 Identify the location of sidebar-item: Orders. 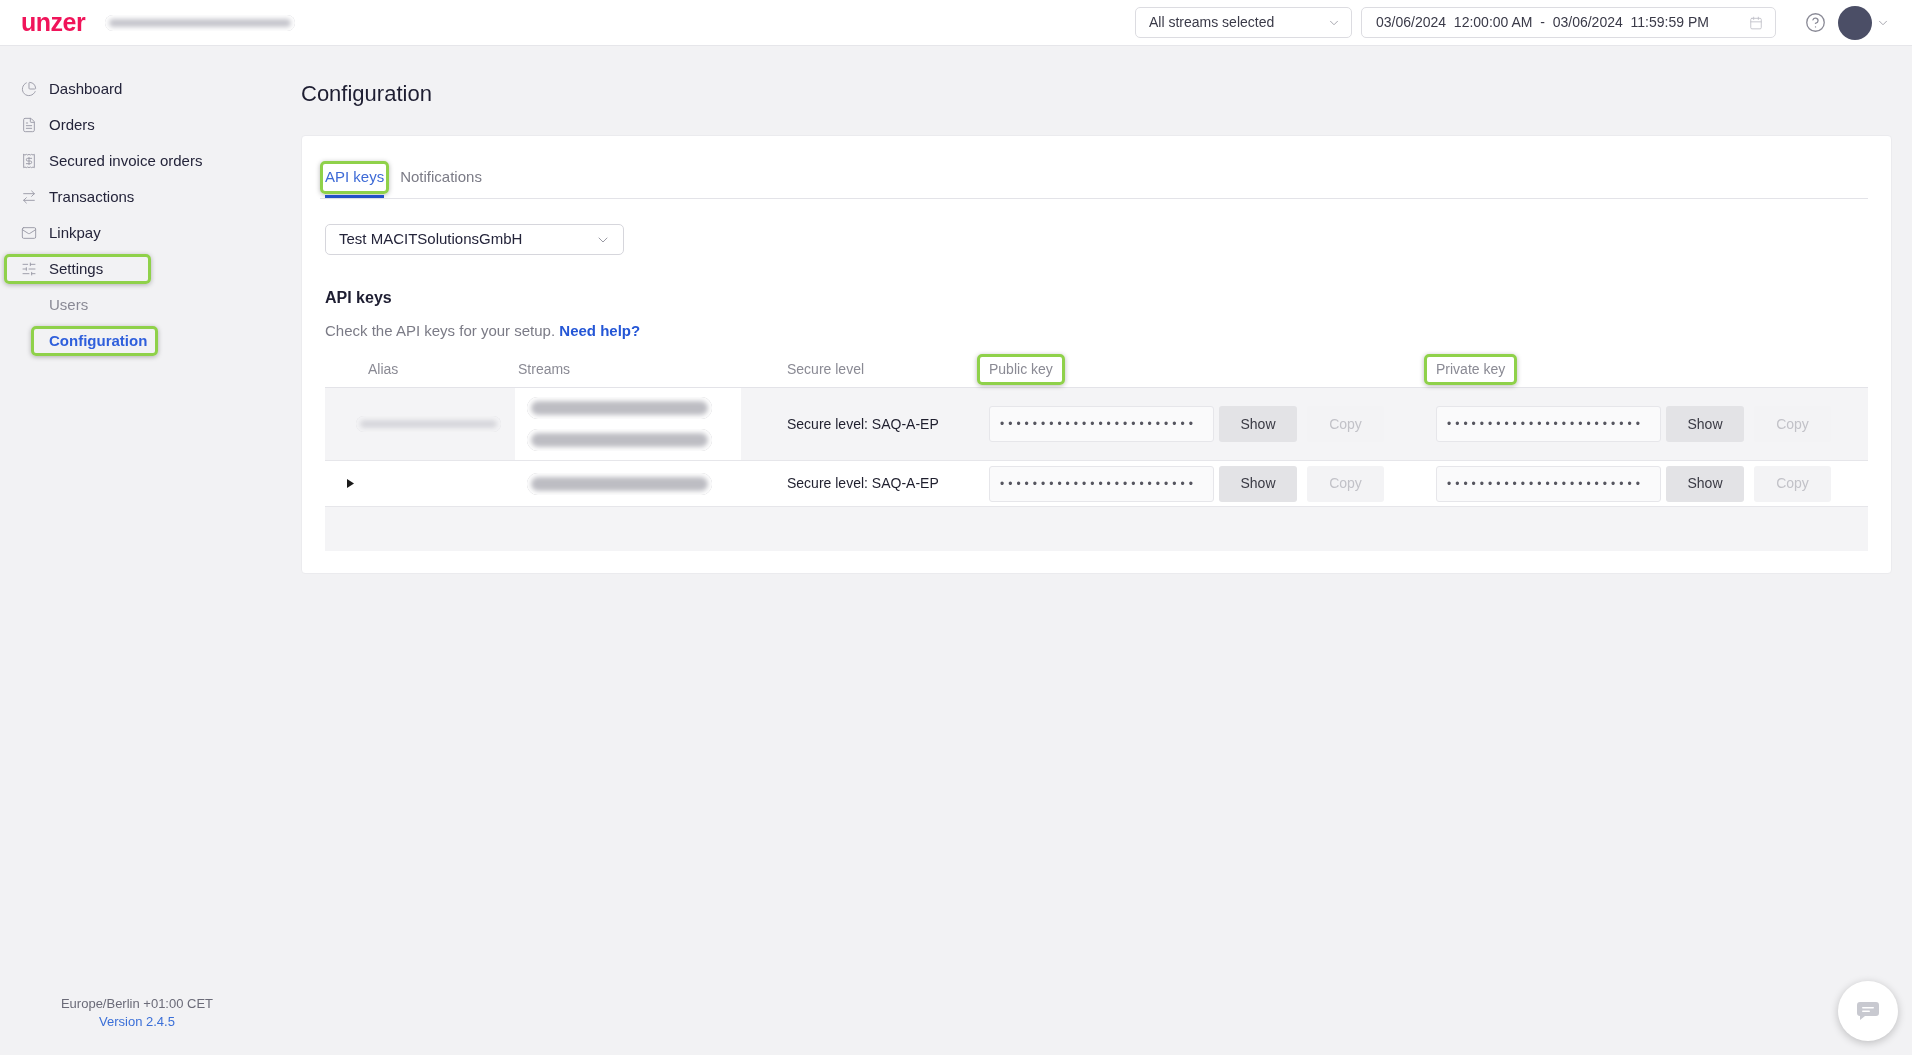
(77, 125).